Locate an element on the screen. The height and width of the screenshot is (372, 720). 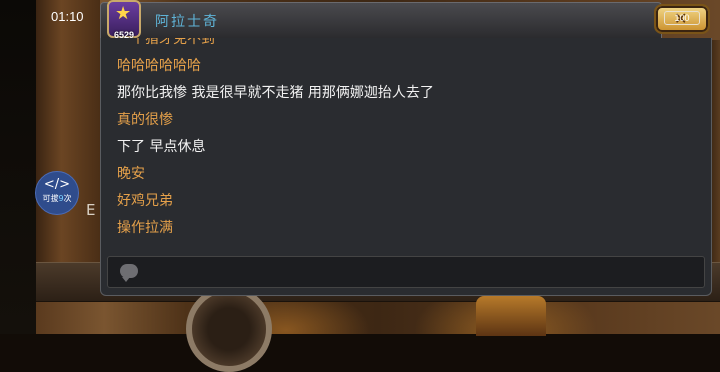
screen-edge is located at coordinates (18, 167).